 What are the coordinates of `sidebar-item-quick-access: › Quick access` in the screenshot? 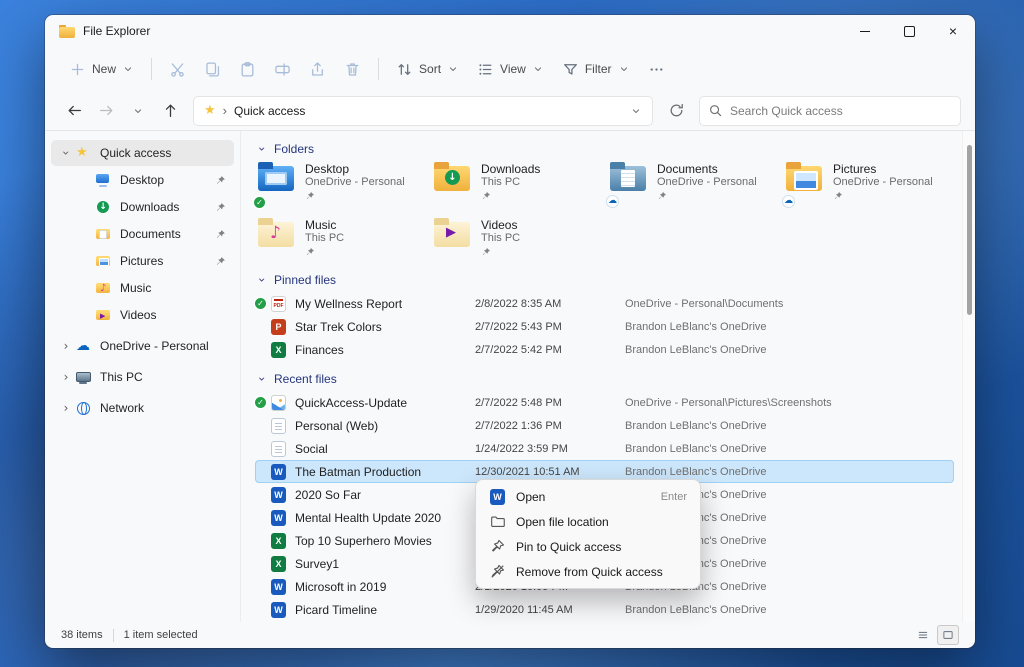 It's located at (142, 153).